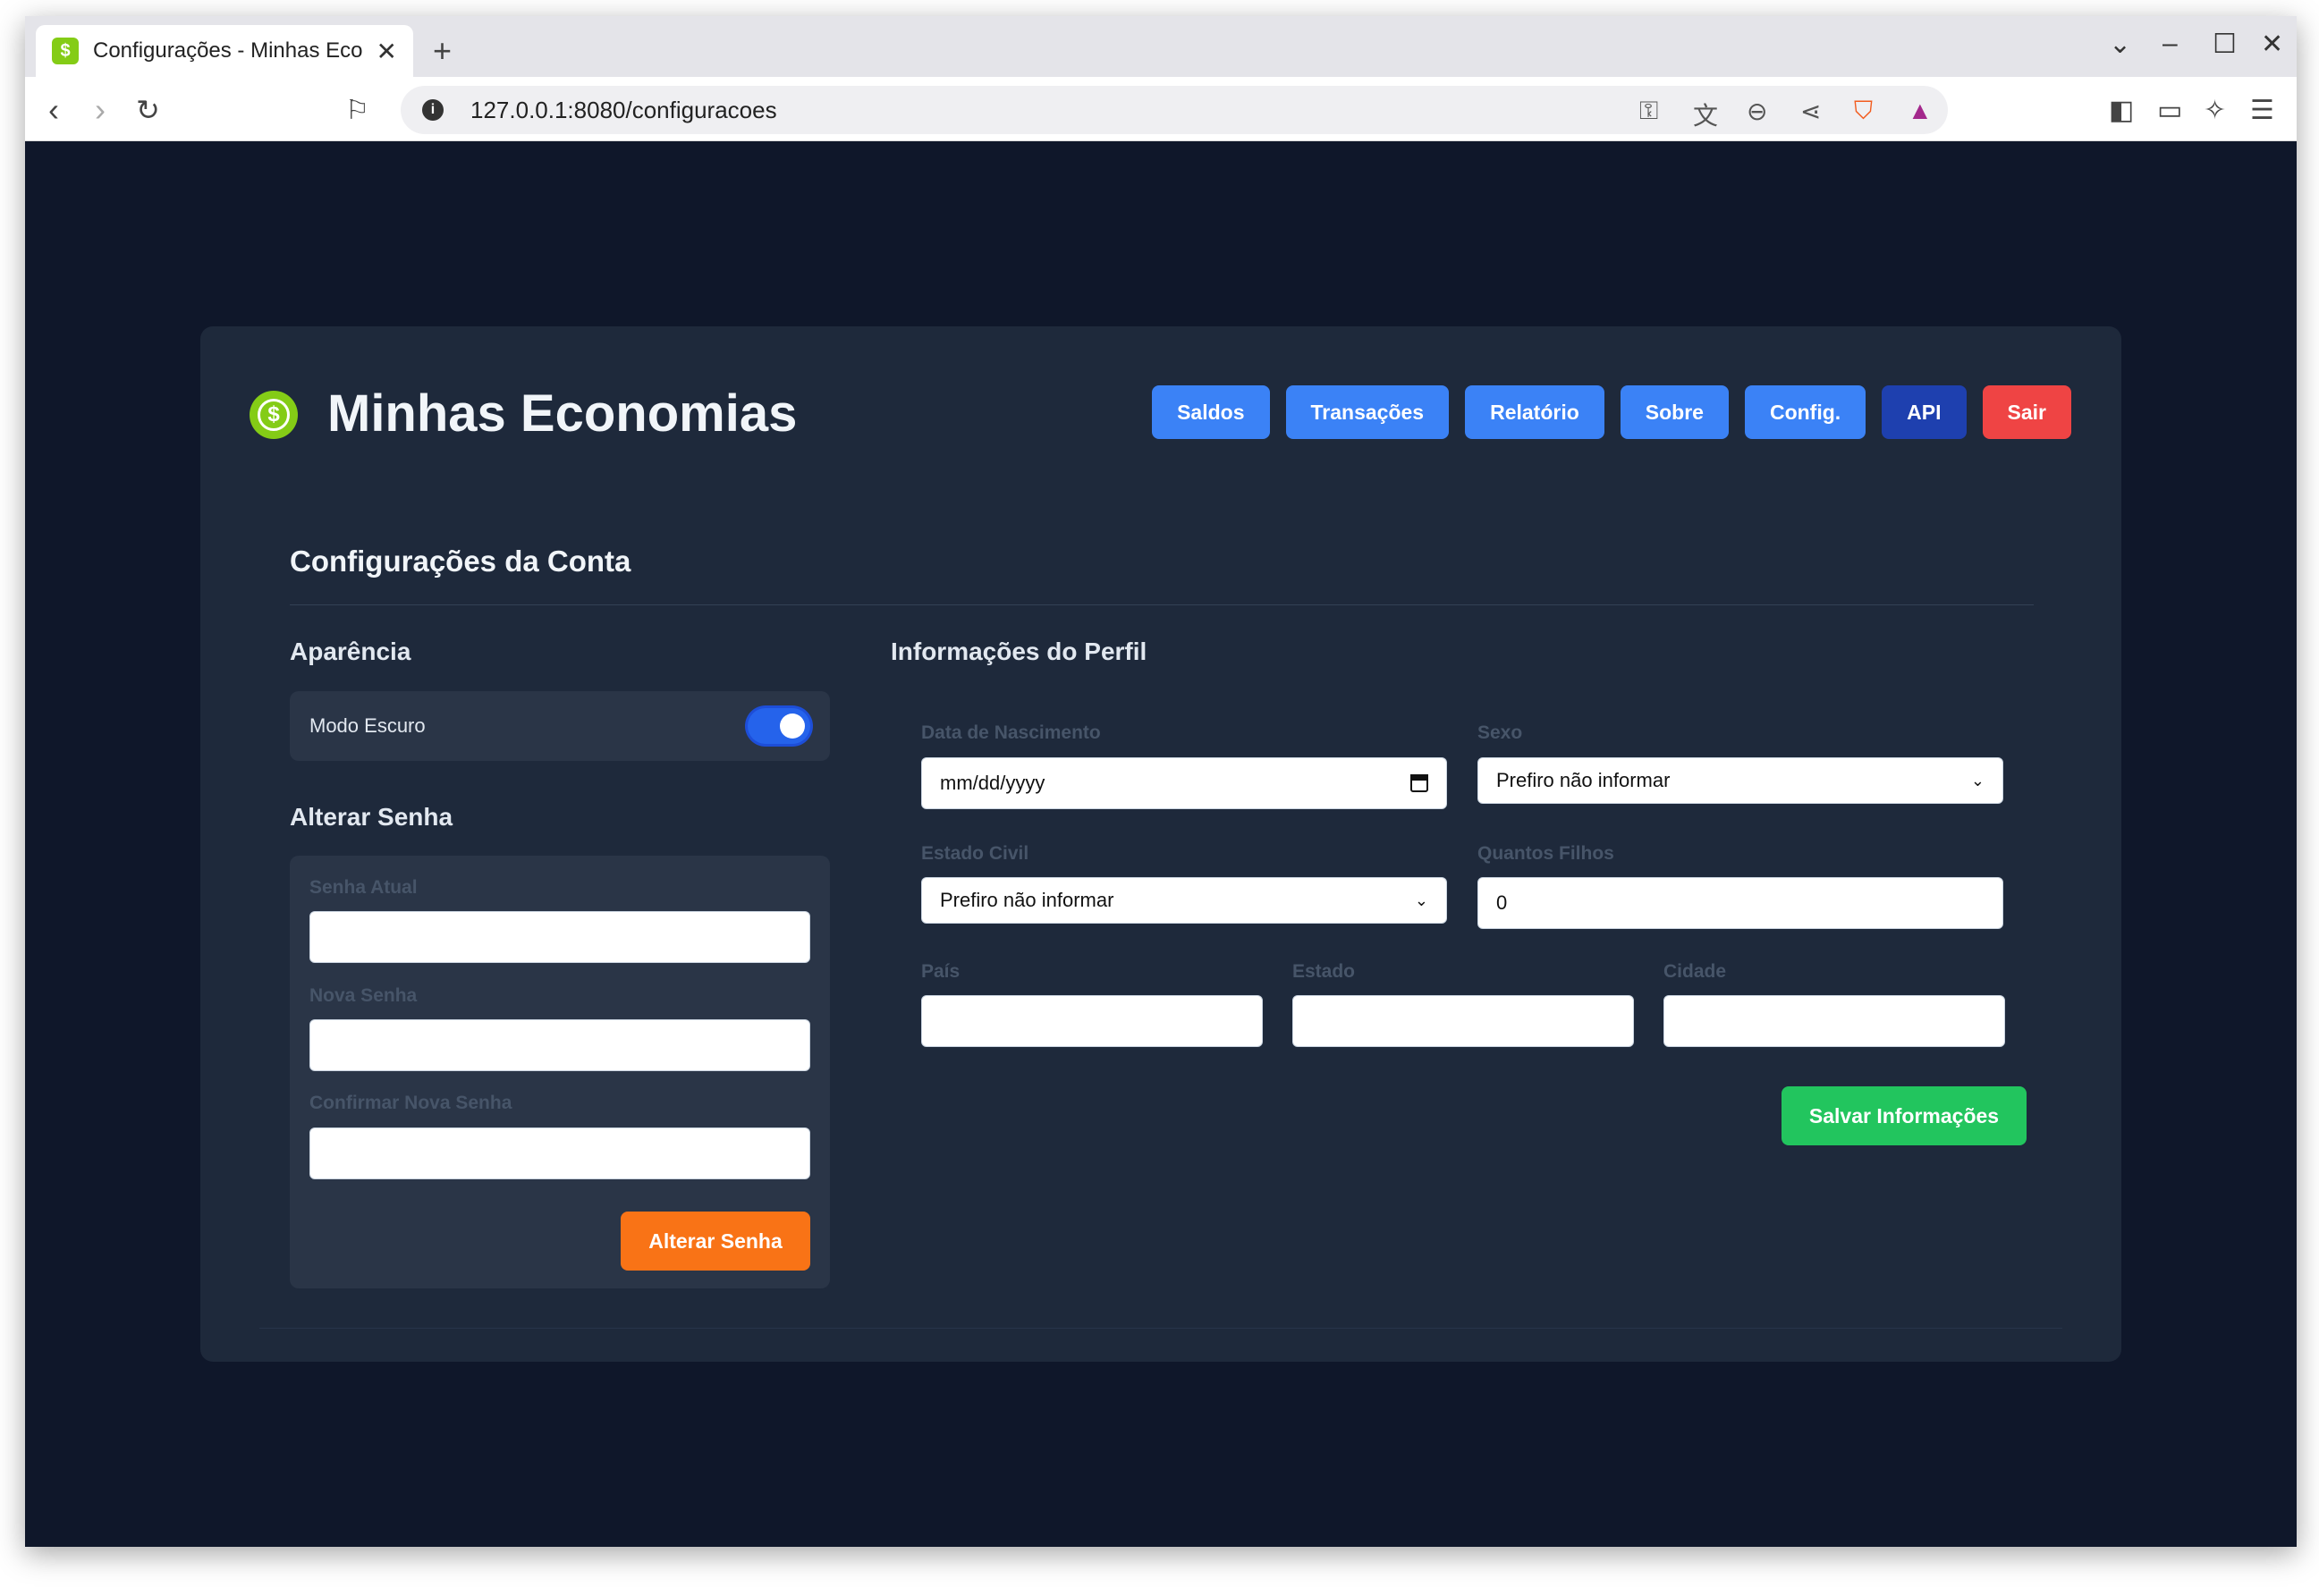  What do you see at coordinates (559, 1153) in the screenshot?
I see `confirm-password-input` at bounding box center [559, 1153].